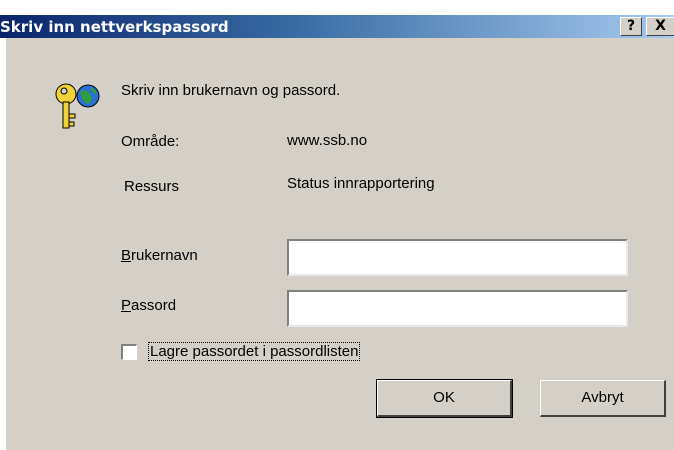  I want to click on resource-value: Status innrapportering, so click(361, 183).